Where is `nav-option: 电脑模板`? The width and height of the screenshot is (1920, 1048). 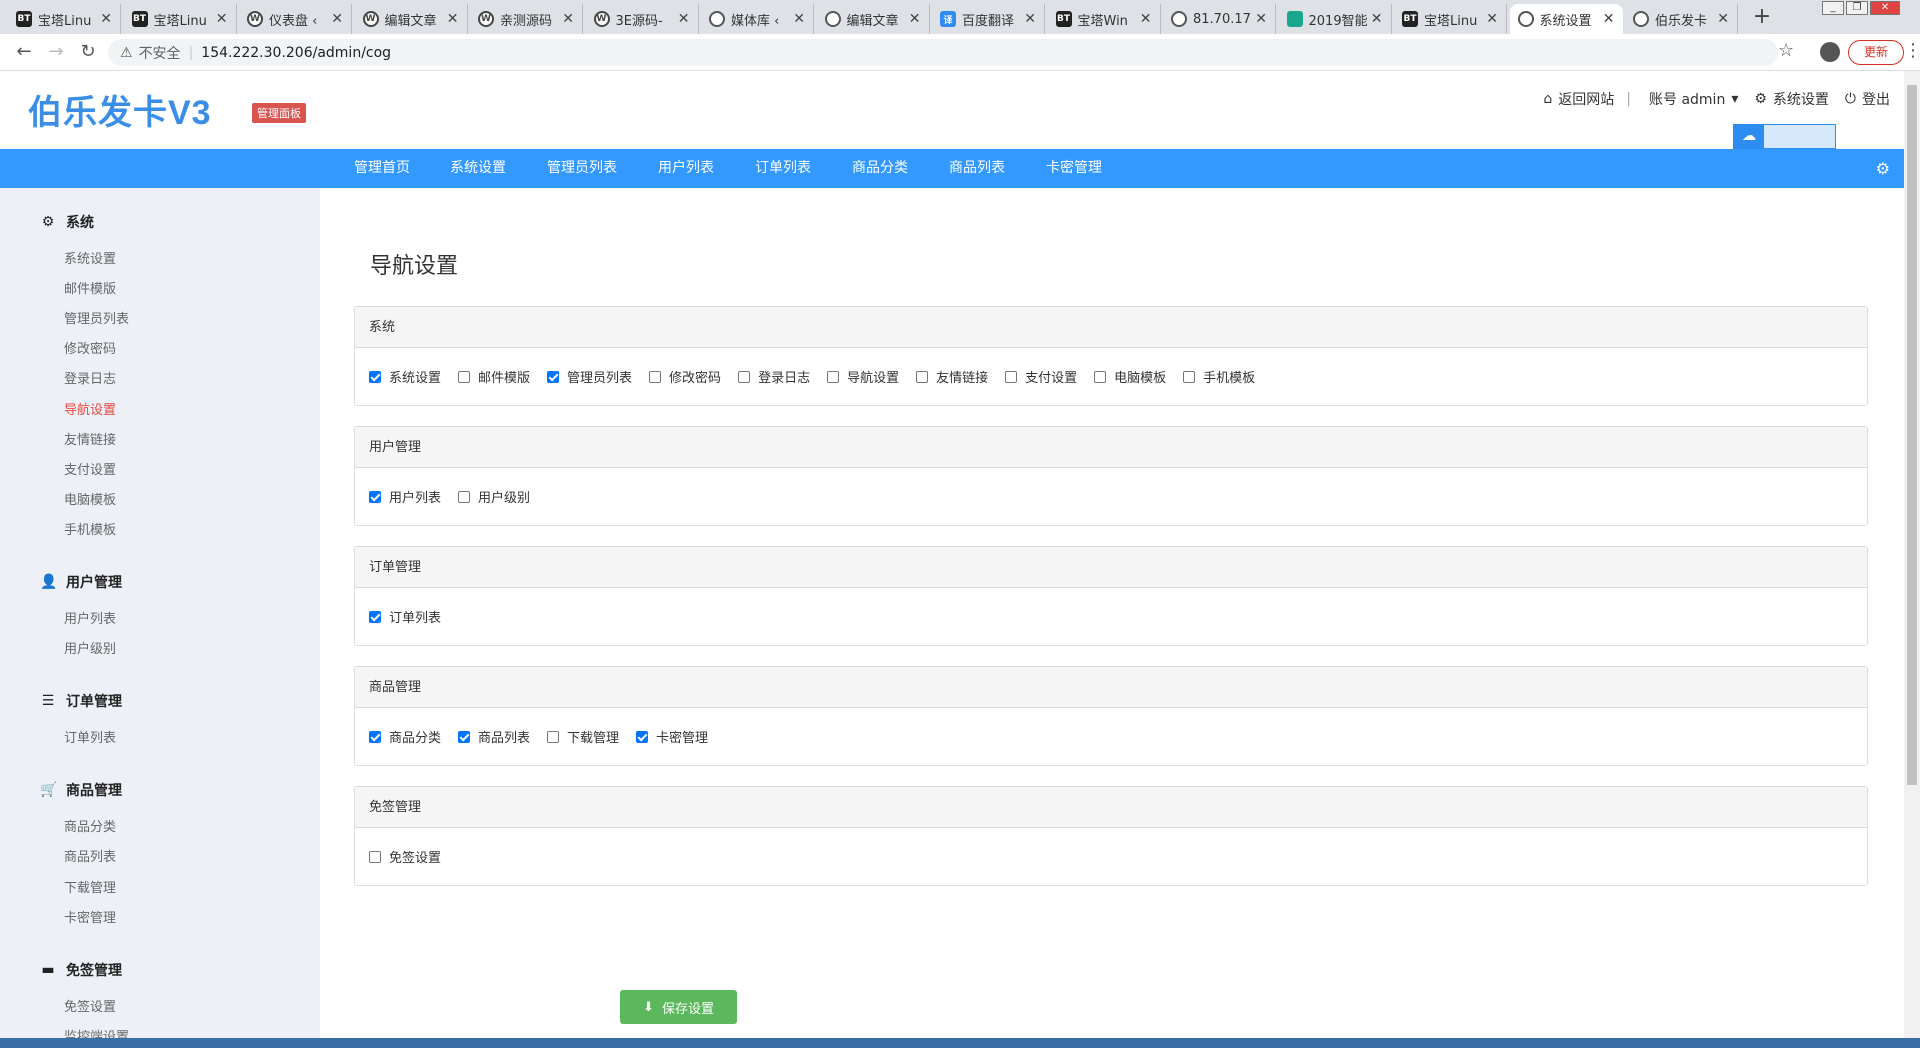 nav-option: 电脑模板 is located at coordinates (1130, 376).